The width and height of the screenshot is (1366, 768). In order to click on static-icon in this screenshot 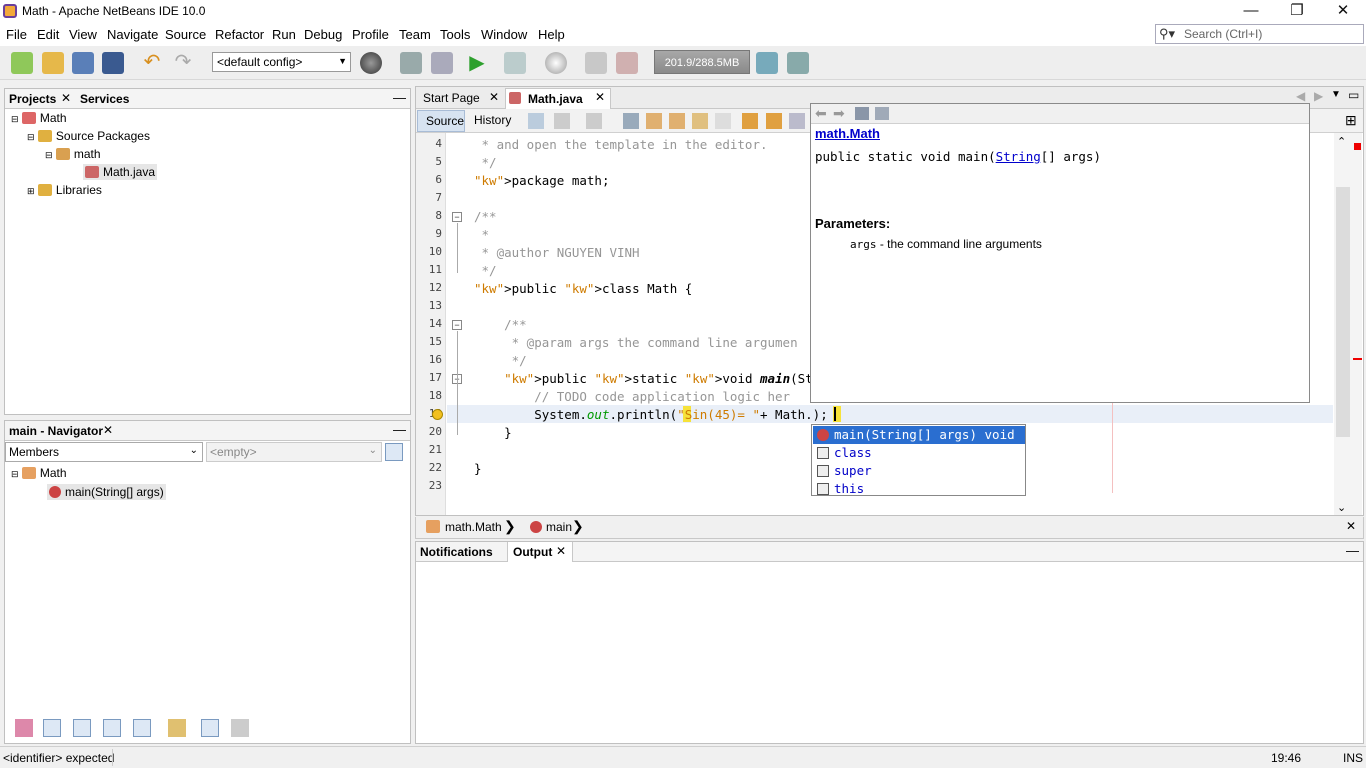, I will do `click(82, 728)`.